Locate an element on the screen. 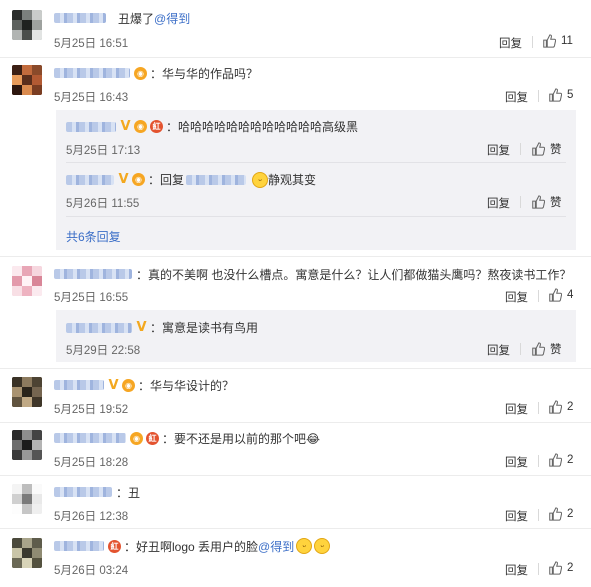 Image resolution: width=591 pixels, height=587 pixels. like-button: 4 is located at coordinates (560, 295).